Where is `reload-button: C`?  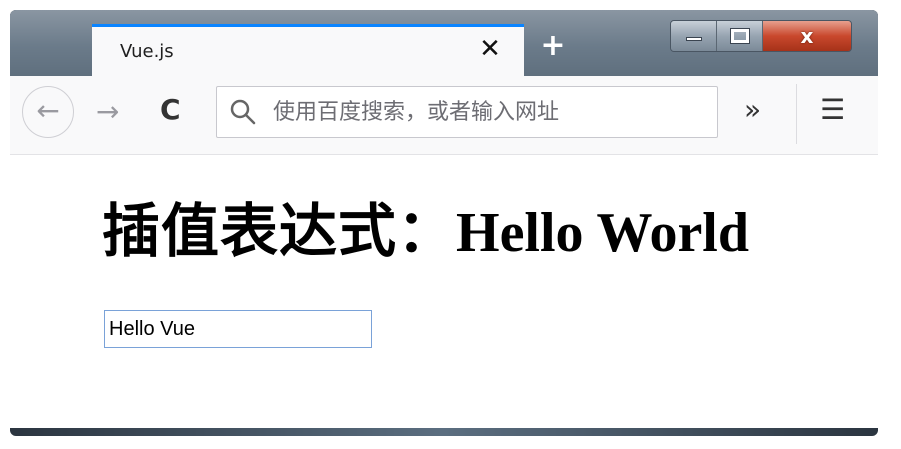 reload-button: C is located at coordinates (170, 110).